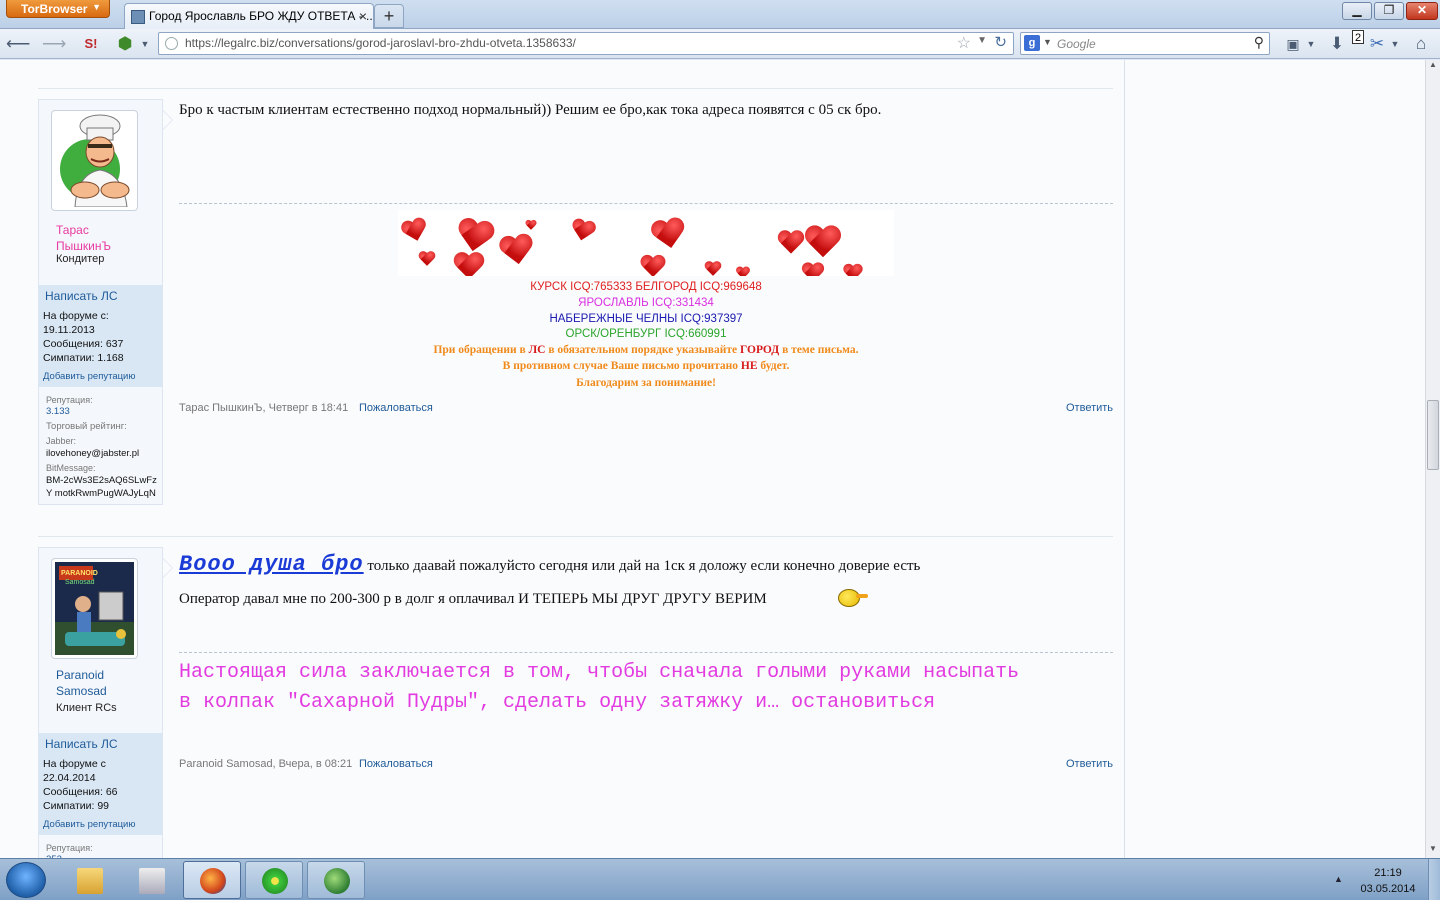  Describe the element at coordinates (964, 43) in the screenshot. I see `bookmark-star-icon: ☆` at that location.